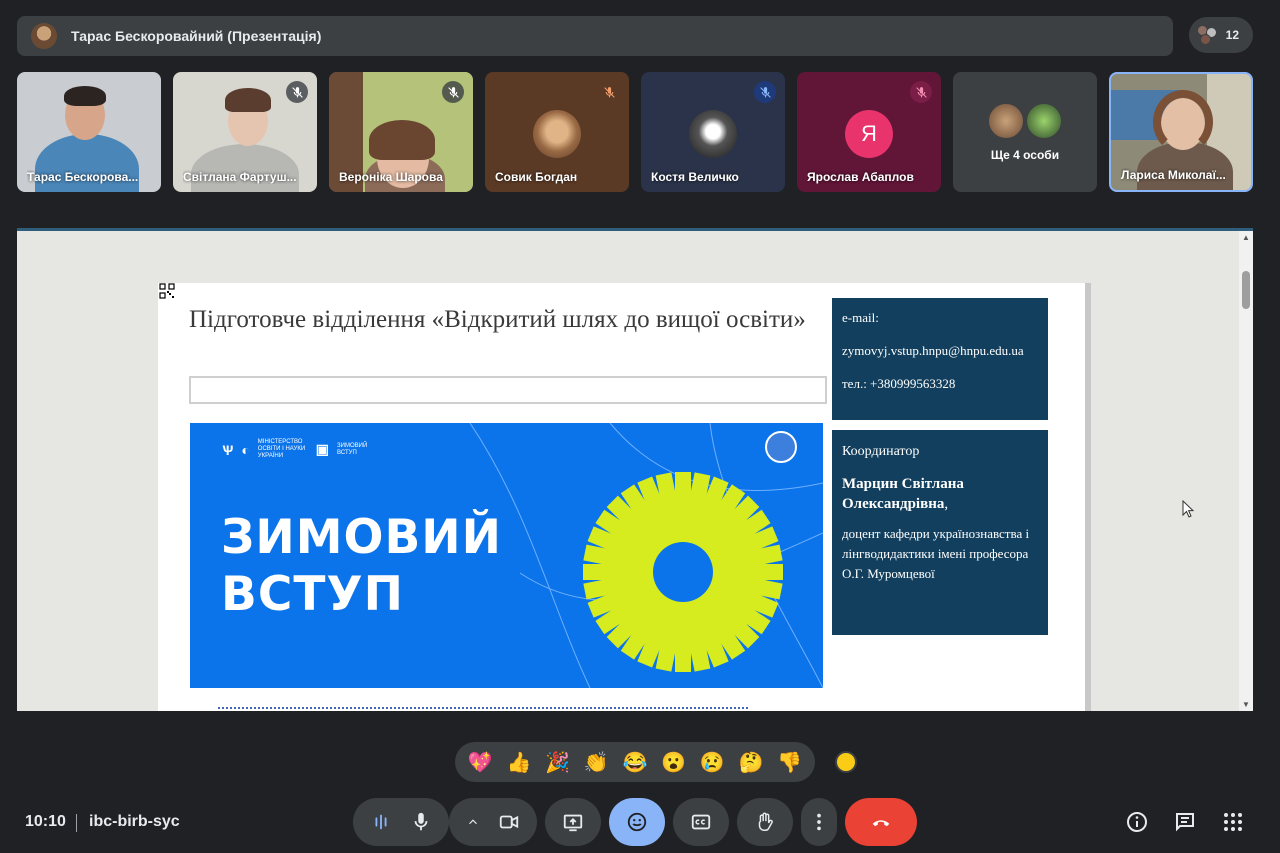 This screenshot has height=853, width=1280. I want to click on footer-divider, so click(76, 823).